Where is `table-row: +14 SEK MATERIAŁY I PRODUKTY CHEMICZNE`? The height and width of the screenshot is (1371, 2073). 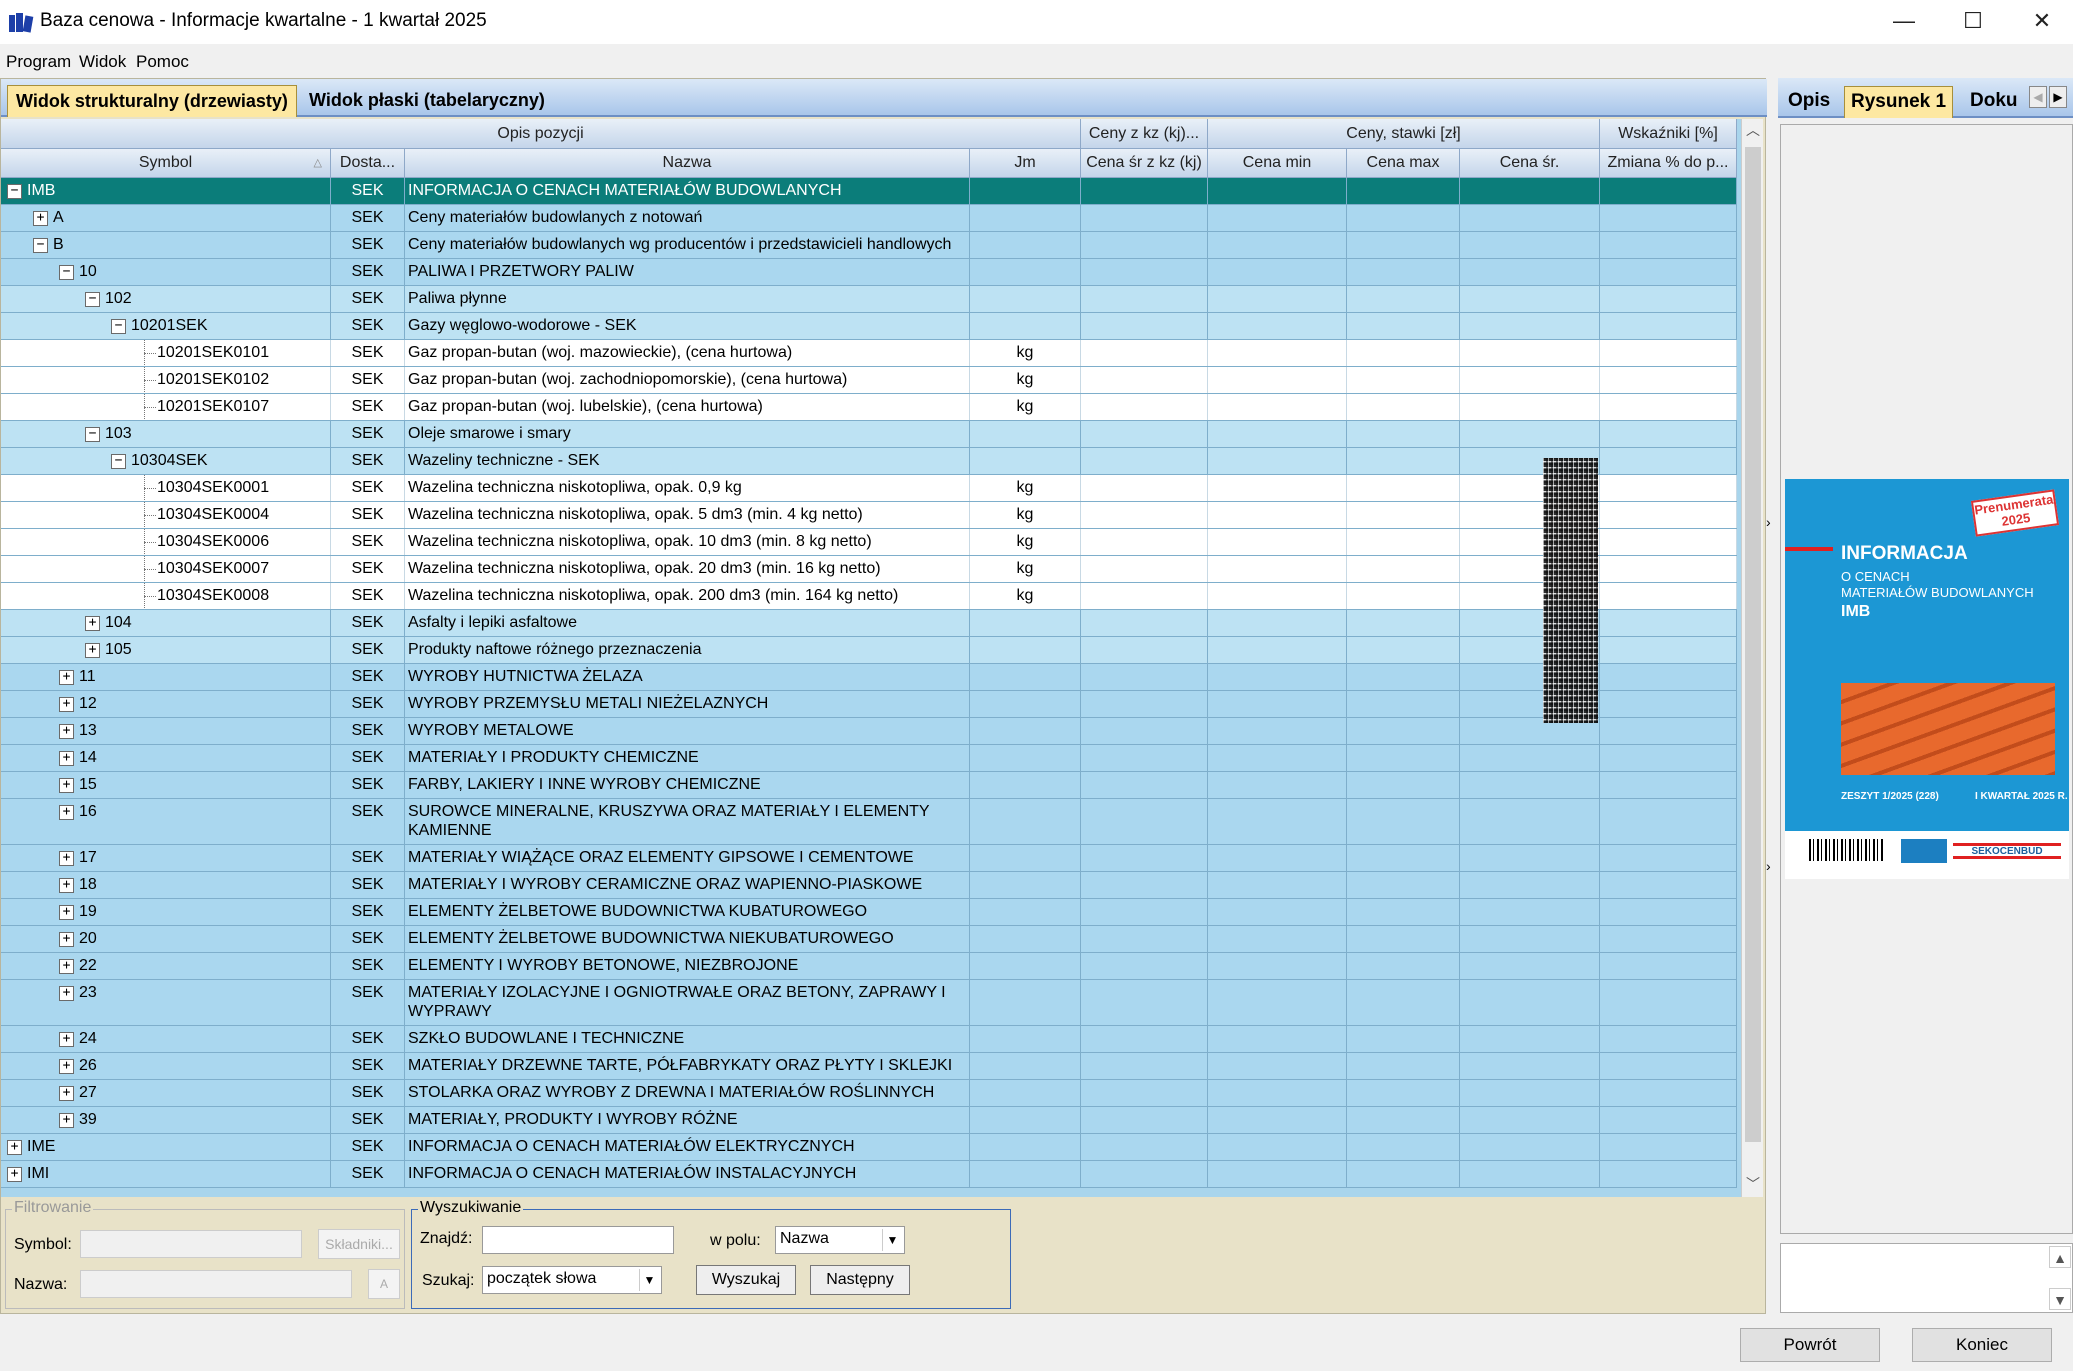 table-row: +14 SEK MATERIAŁY I PRODUKTY CHEMICZNE is located at coordinates (869, 758).